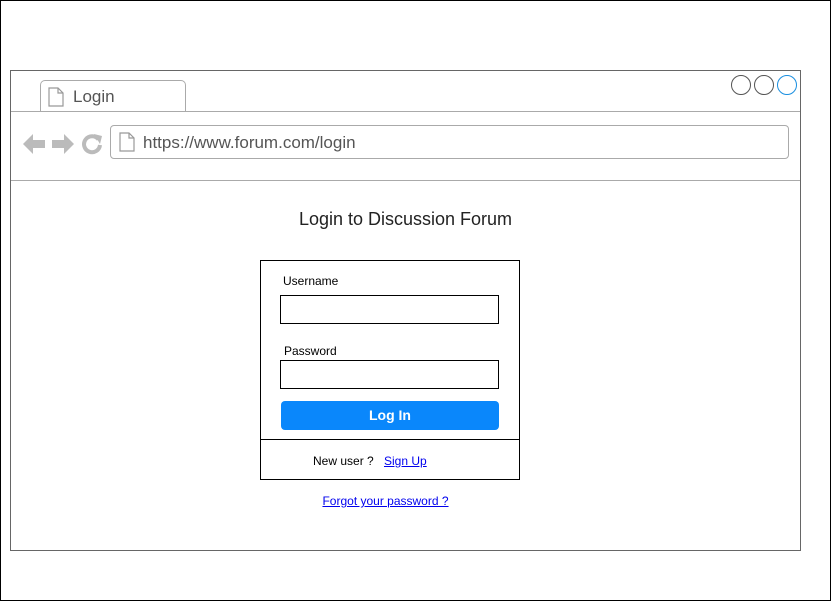 The width and height of the screenshot is (831, 601). What do you see at coordinates (63, 146) in the screenshot?
I see `forward-arrow-icon` at bounding box center [63, 146].